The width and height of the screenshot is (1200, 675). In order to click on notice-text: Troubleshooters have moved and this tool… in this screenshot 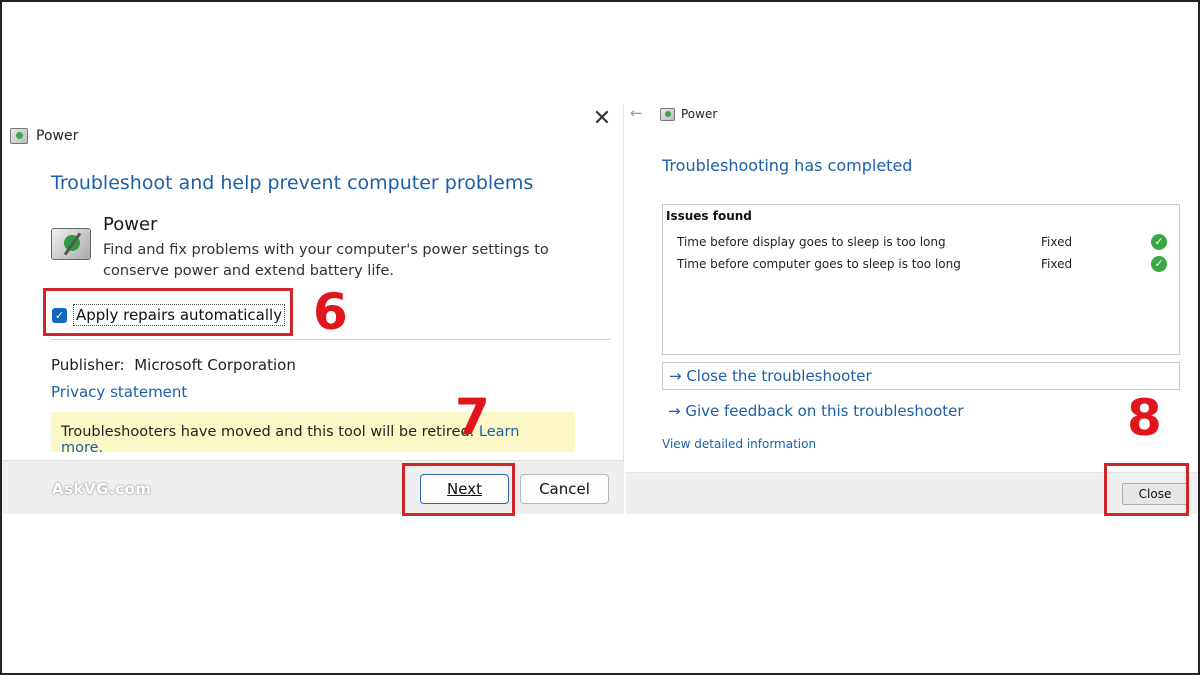, I will do `click(270, 432)`.